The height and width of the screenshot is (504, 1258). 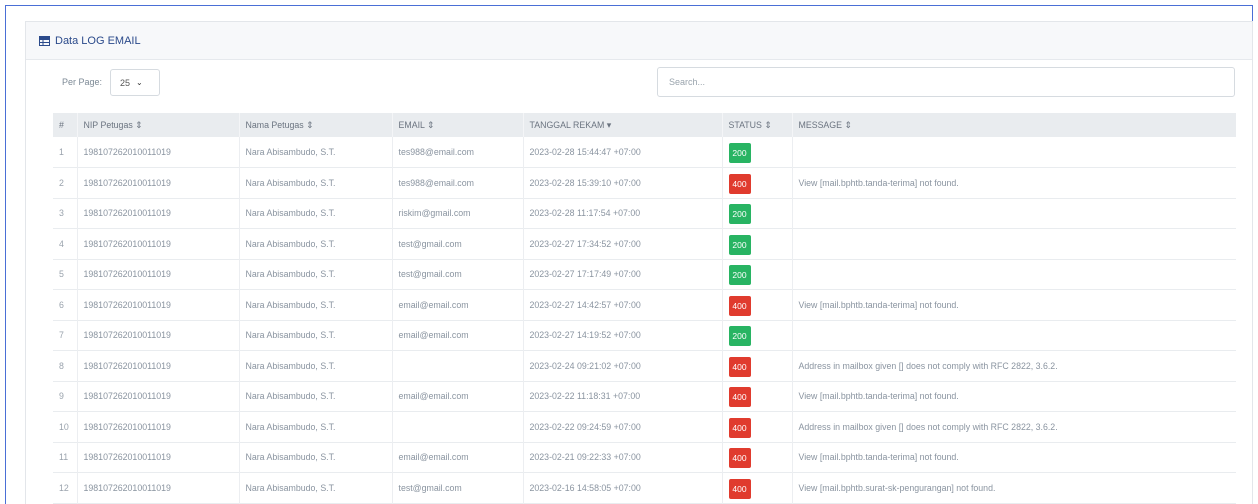 I want to click on col-header-nip: NIP Petugas ⇕, so click(x=158, y=125).